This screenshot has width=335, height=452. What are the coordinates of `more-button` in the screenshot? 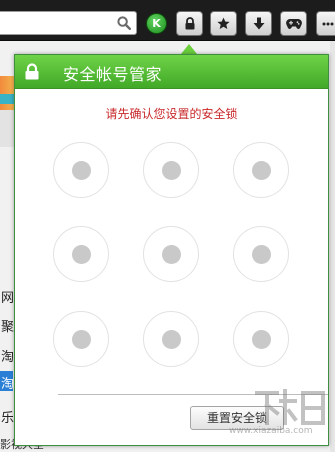 It's located at (325, 23).